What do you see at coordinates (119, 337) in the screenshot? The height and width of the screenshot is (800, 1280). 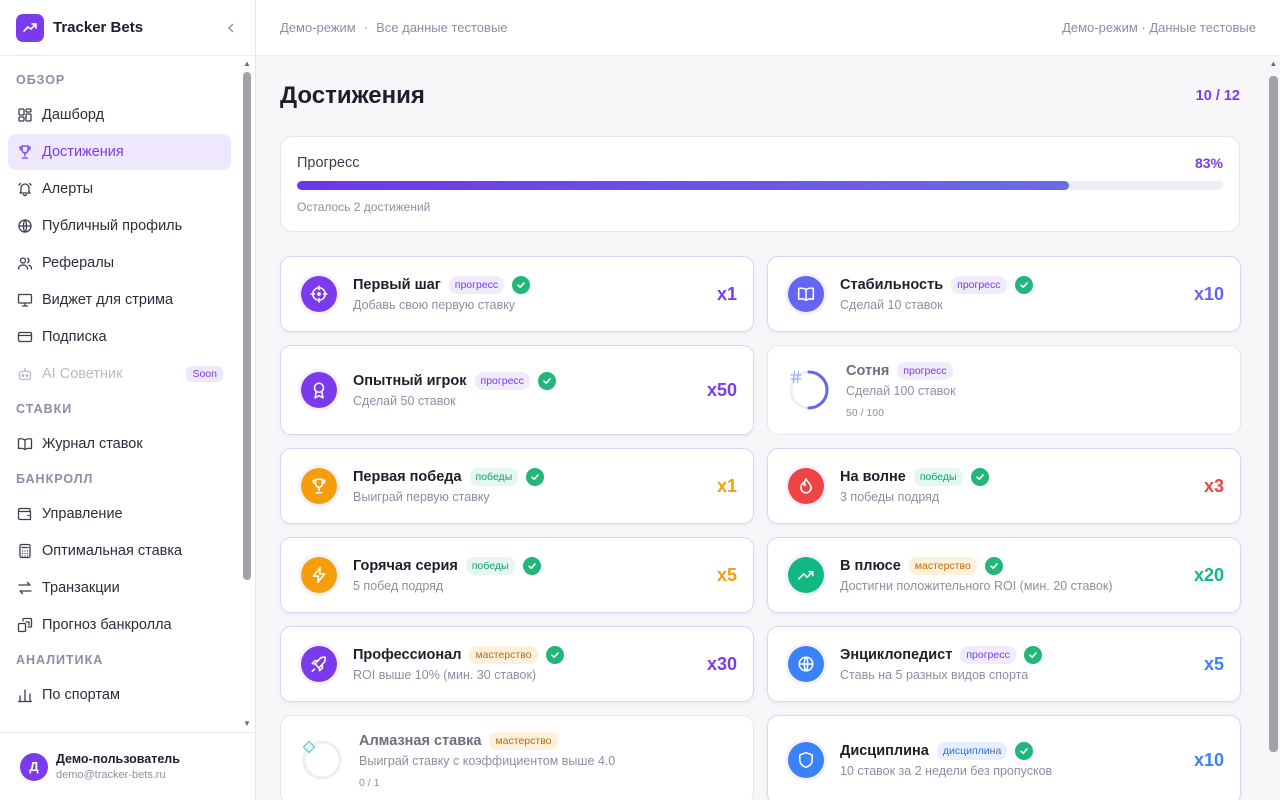 I see `sidebar-item: Подписка` at bounding box center [119, 337].